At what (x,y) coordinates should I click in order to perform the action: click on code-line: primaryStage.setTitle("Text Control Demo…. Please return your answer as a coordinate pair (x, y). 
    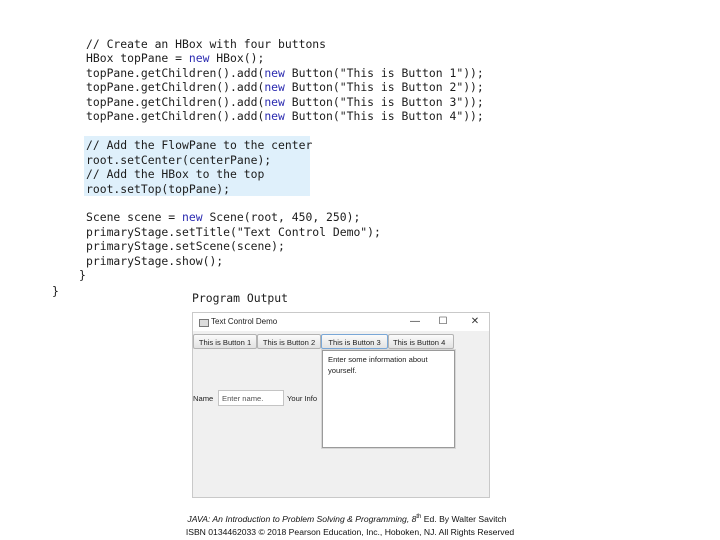
    Looking at the image, I should click on (233, 232).